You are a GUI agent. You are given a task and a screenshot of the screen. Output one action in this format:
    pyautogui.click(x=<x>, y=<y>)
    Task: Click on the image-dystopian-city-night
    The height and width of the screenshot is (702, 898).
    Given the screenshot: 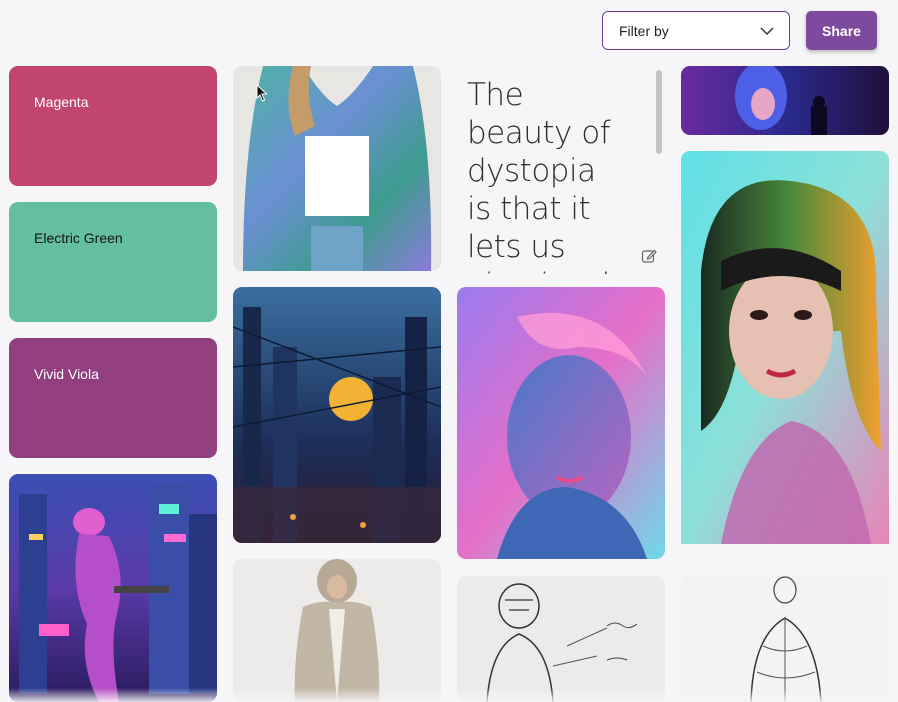 What is the action you would take?
    pyautogui.click(x=337, y=415)
    